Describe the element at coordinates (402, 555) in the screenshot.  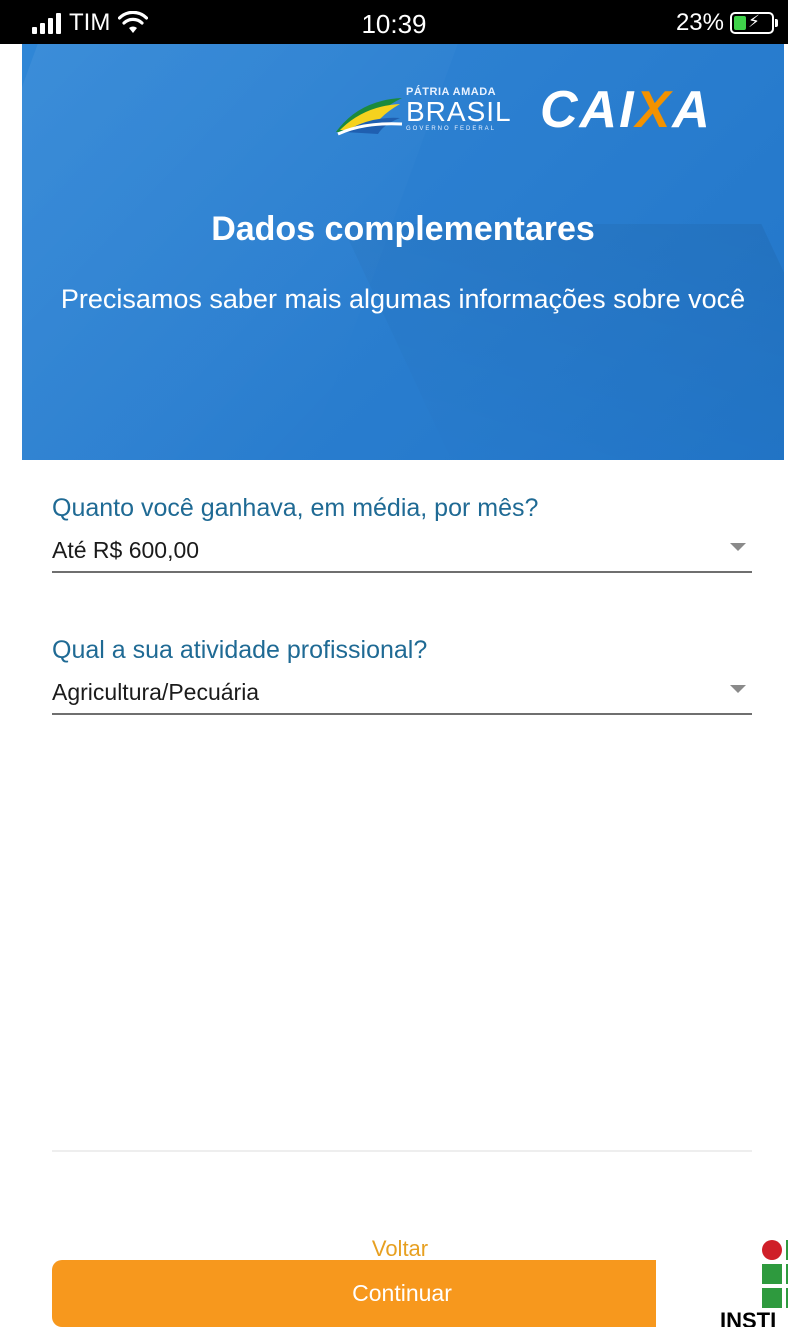
I see `income-select: Até R$ 600,00` at that location.